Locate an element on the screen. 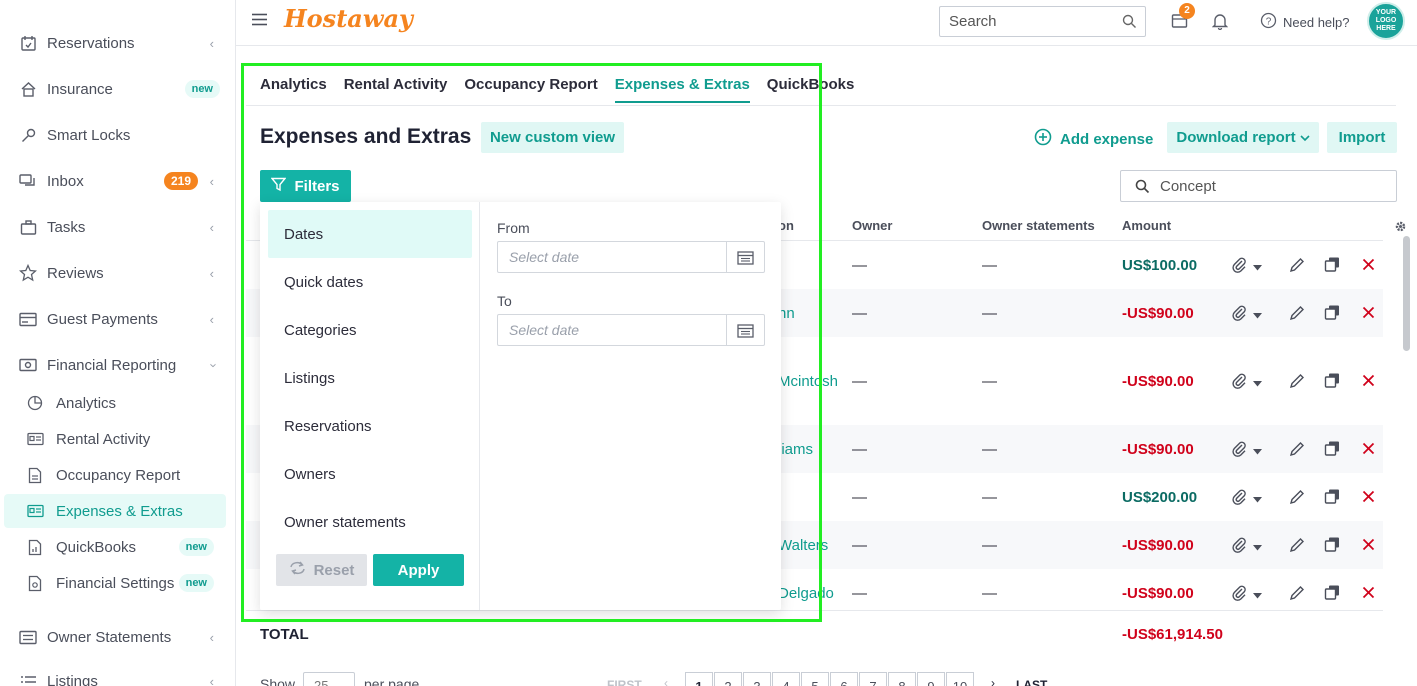 This screenshot has height=686, width=1417. sidebar-item-reviews: Reviews ‹ is located at coordinates (118, 273).